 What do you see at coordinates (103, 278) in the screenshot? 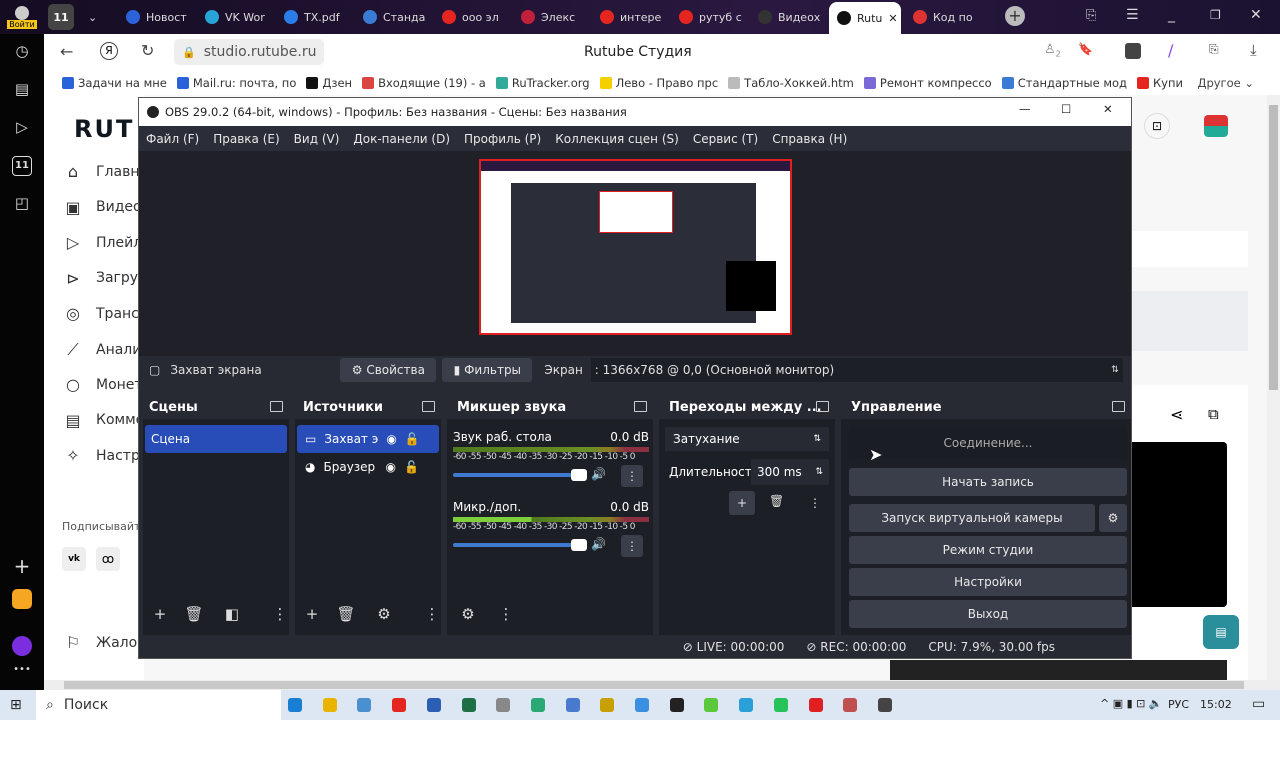
I see `rutube-nav-item: ⊳ Загруз` at bounding box center [103, 278].